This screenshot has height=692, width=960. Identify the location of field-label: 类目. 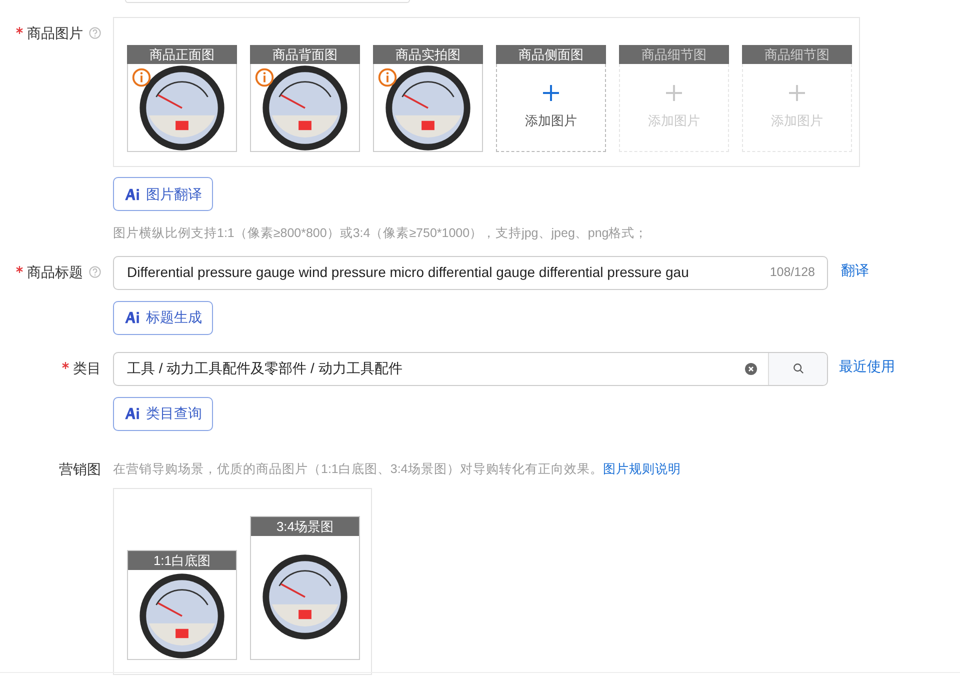
(87, 368).